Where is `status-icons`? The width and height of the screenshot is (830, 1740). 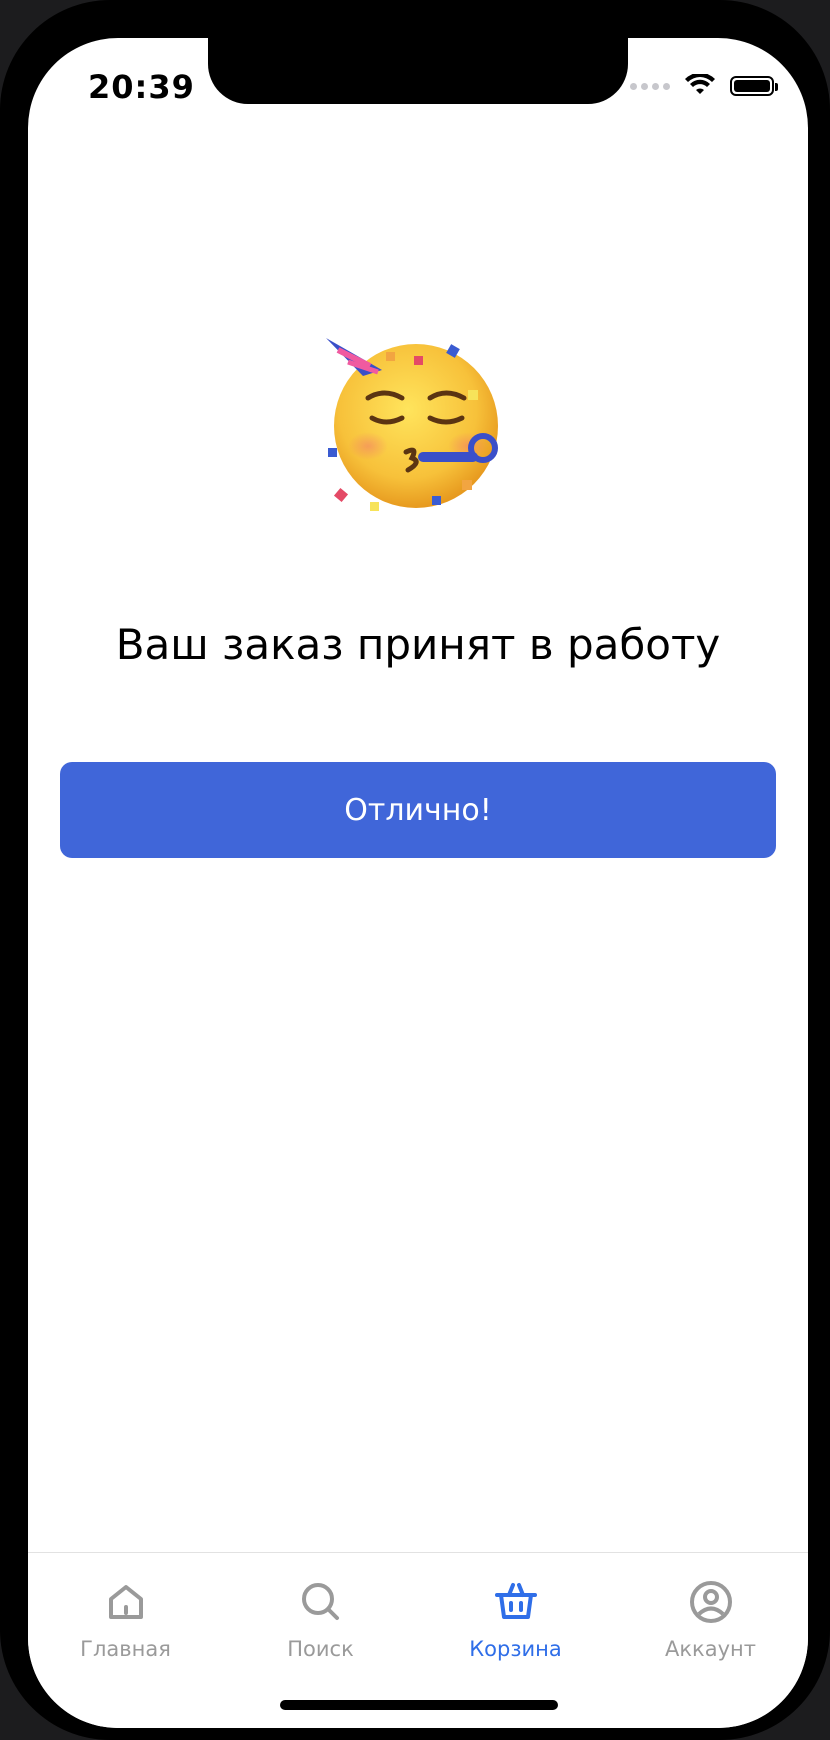
status-icons is located at coordinates (704, 86).